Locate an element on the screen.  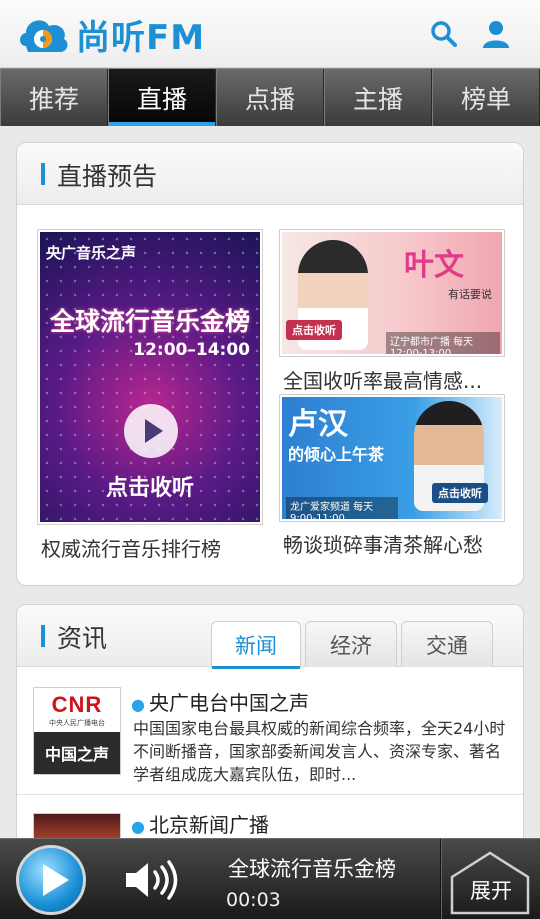
section-header: 资讯 新闻 经济 交通 is located at coordinates (270, 637).